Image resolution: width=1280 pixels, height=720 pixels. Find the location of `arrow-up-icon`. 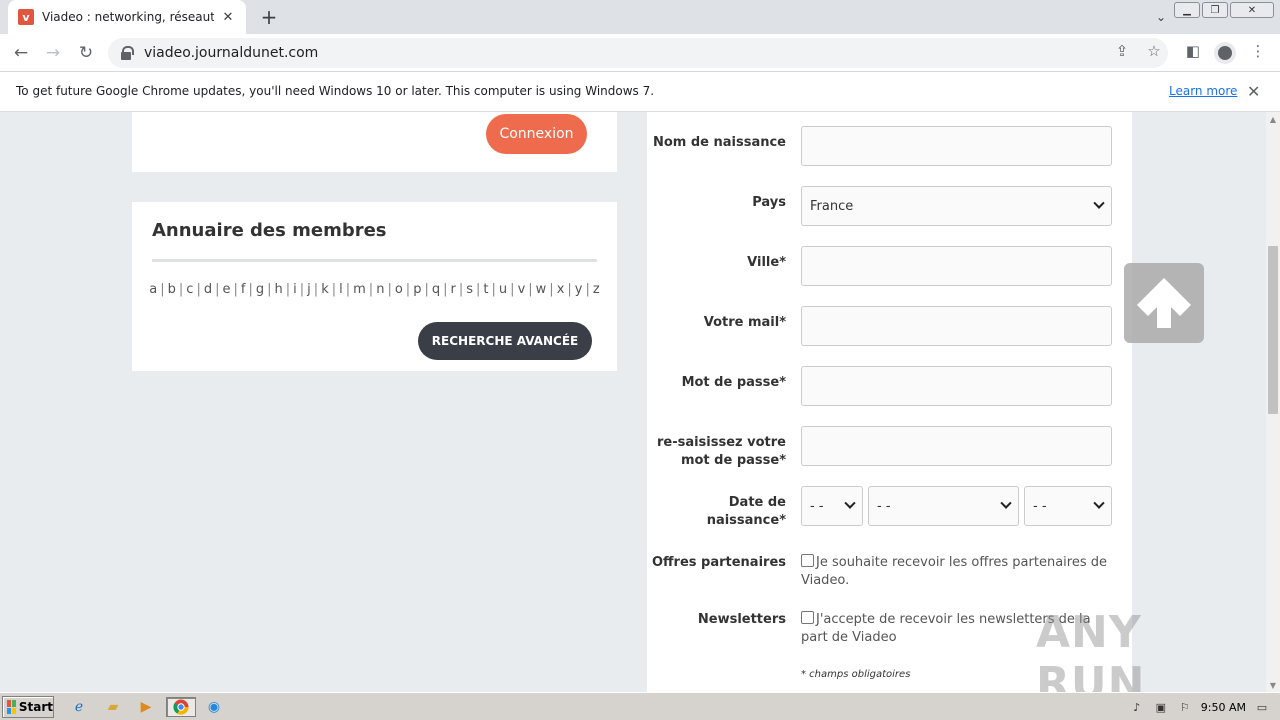

arrow-up-icon is located at coordinates (1164, 303).